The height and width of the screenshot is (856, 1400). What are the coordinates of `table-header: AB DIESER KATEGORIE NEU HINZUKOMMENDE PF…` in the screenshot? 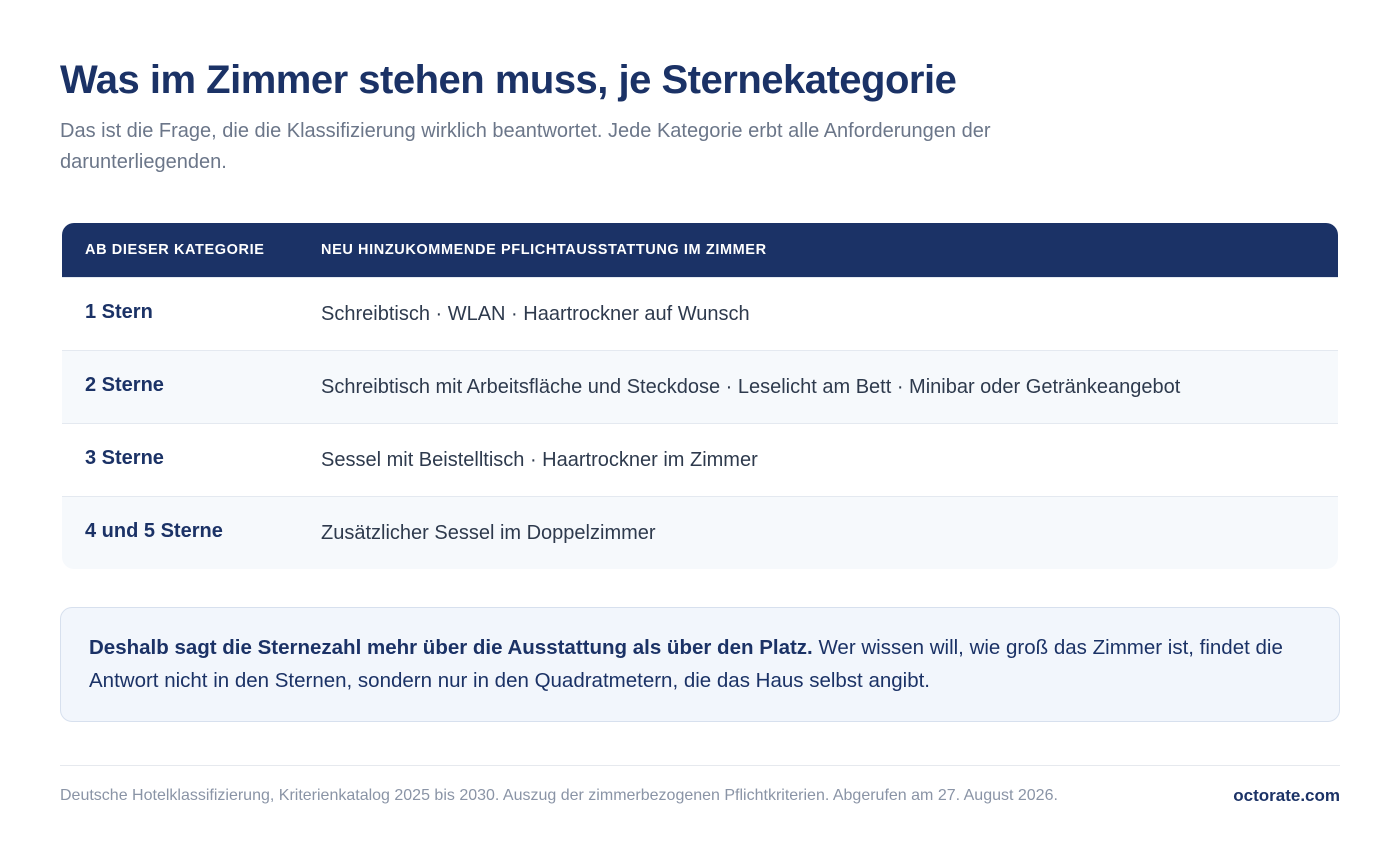 It's located at (700, 250).